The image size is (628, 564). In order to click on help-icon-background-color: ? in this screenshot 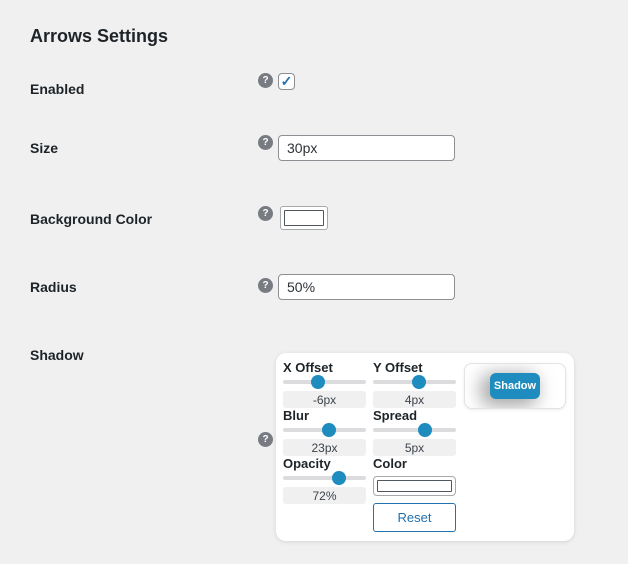, I will do `click(265, 213)`.